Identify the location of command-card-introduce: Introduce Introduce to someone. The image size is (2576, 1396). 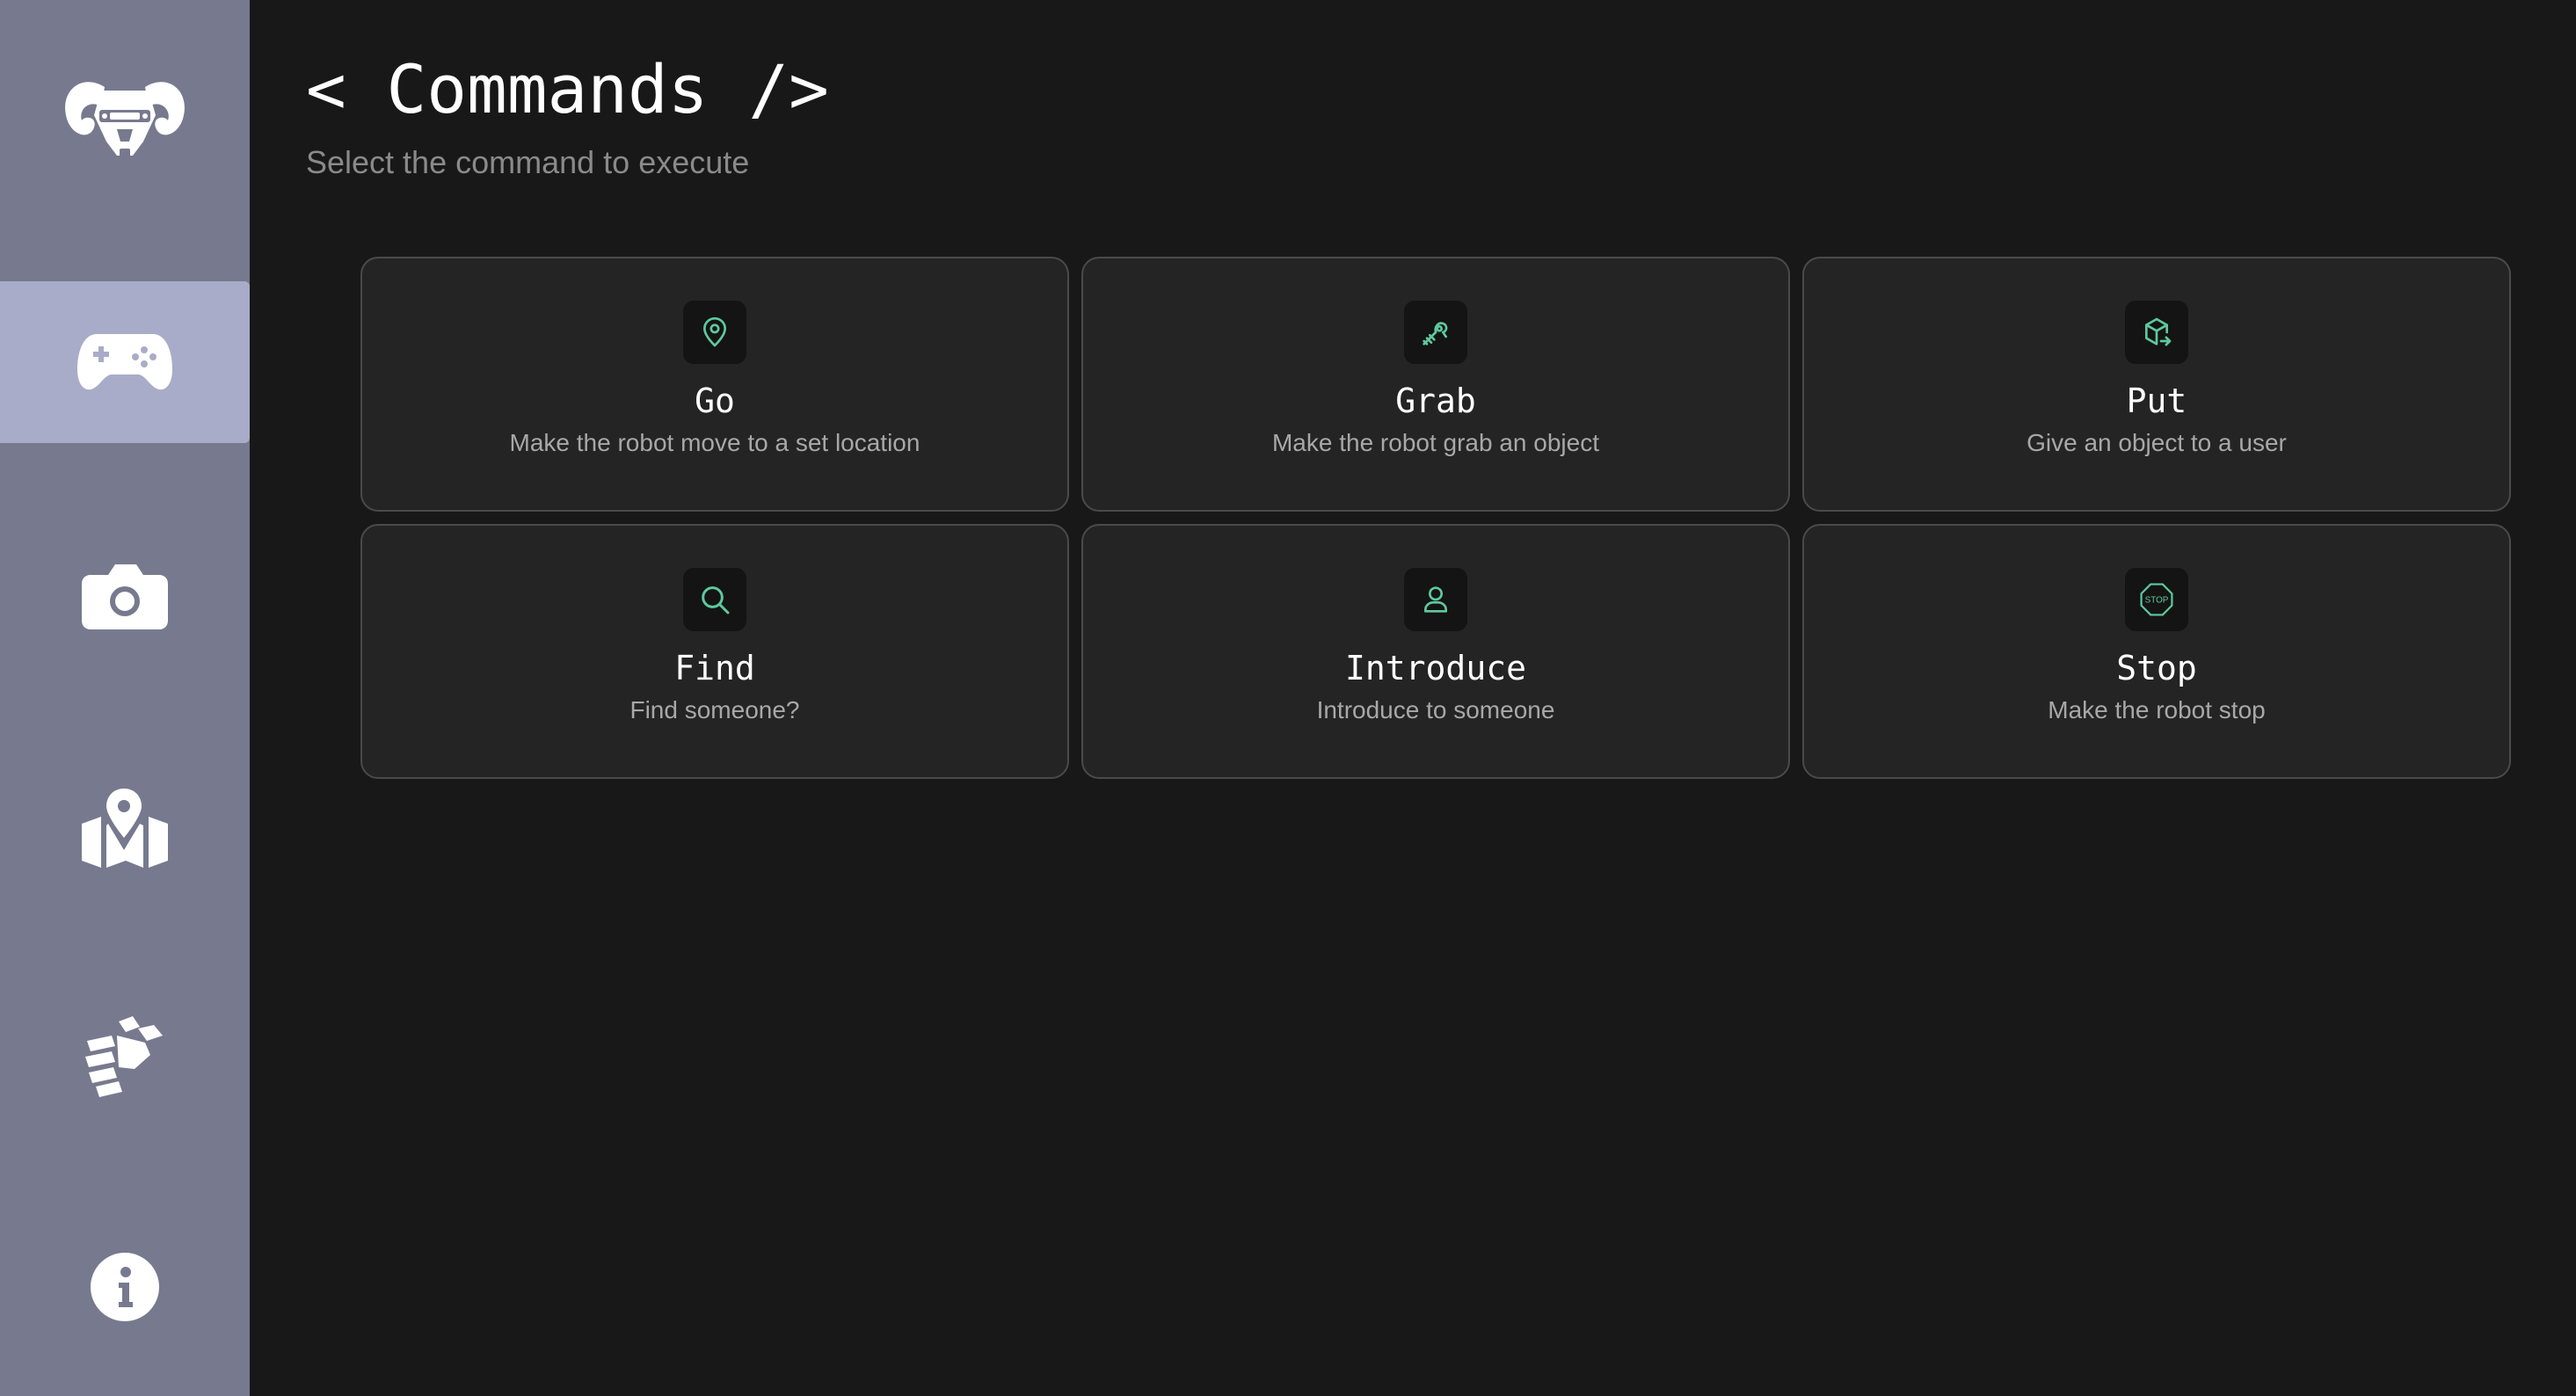
(1435, 651).